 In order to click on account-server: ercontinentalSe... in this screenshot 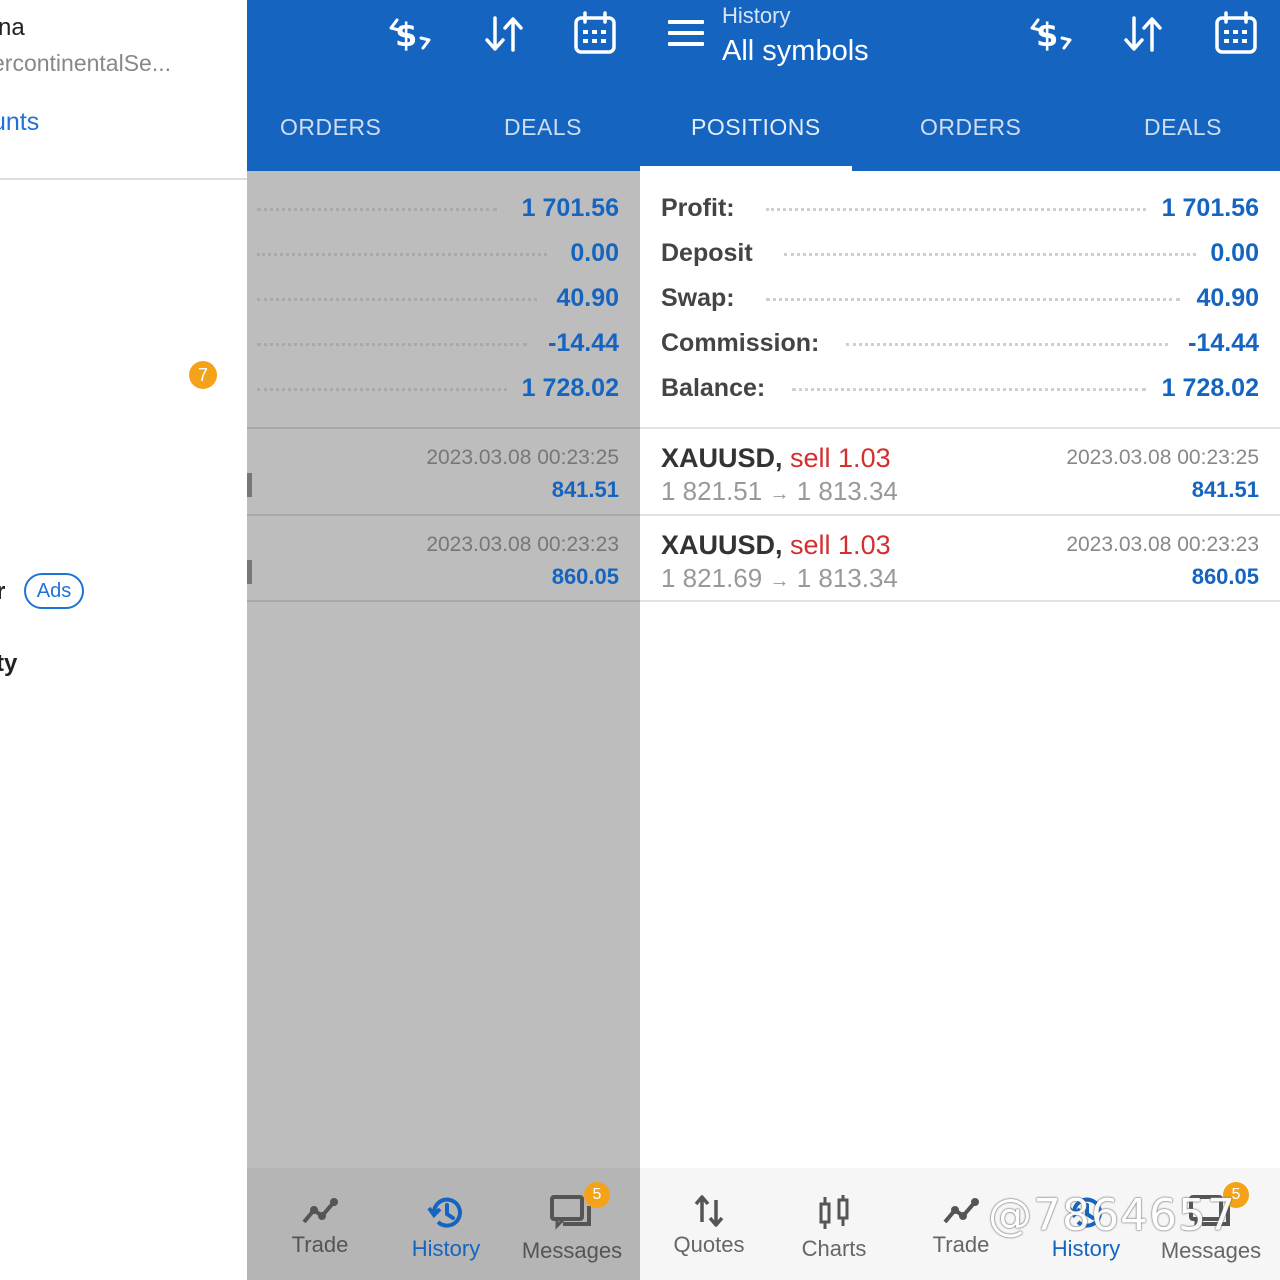, I will do `click(86, 63)`.